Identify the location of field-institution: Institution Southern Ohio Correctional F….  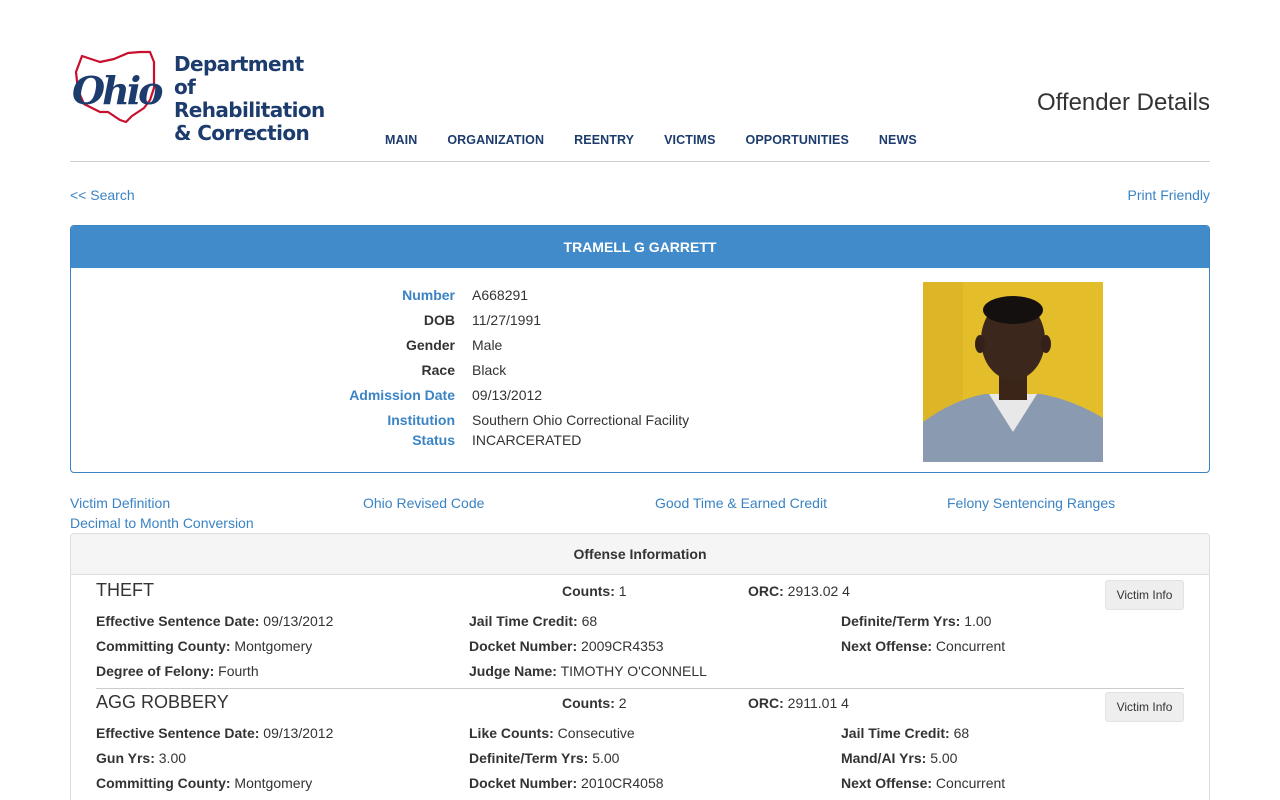
(421, 422).